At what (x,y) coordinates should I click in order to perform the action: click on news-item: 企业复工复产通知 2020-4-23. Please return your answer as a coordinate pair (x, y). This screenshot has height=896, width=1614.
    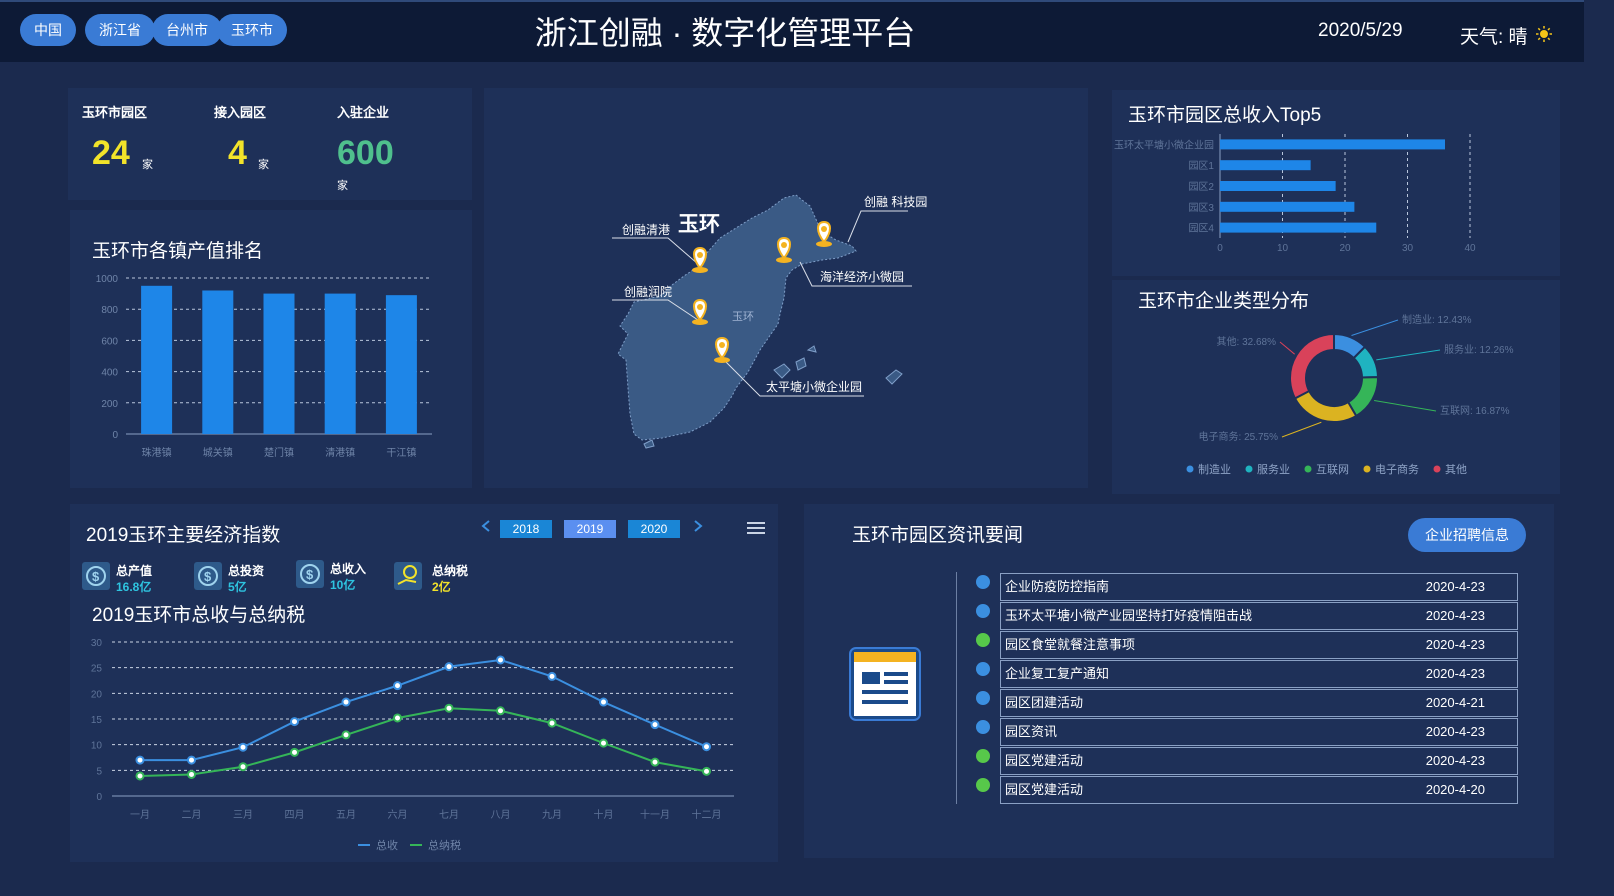
    Looking at the image, I should click on (1259, 674).